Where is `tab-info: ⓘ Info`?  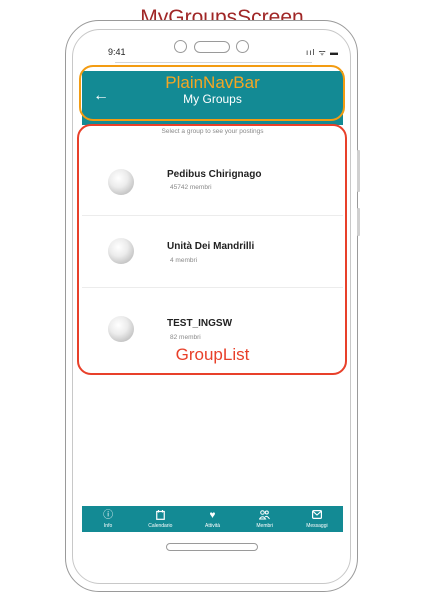 tab-info: ⓘ Info is located at coordinates (108, 519).